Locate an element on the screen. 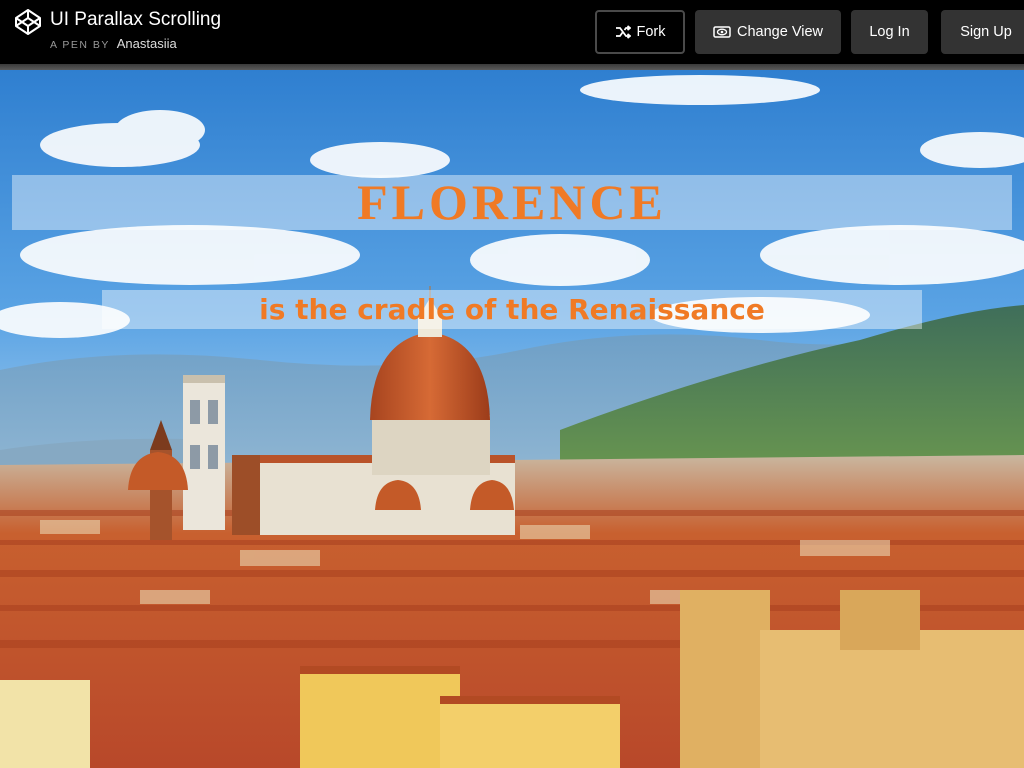 The image size is (1024, 768). log-in-label: Log In is located at coordinates (889, 32).